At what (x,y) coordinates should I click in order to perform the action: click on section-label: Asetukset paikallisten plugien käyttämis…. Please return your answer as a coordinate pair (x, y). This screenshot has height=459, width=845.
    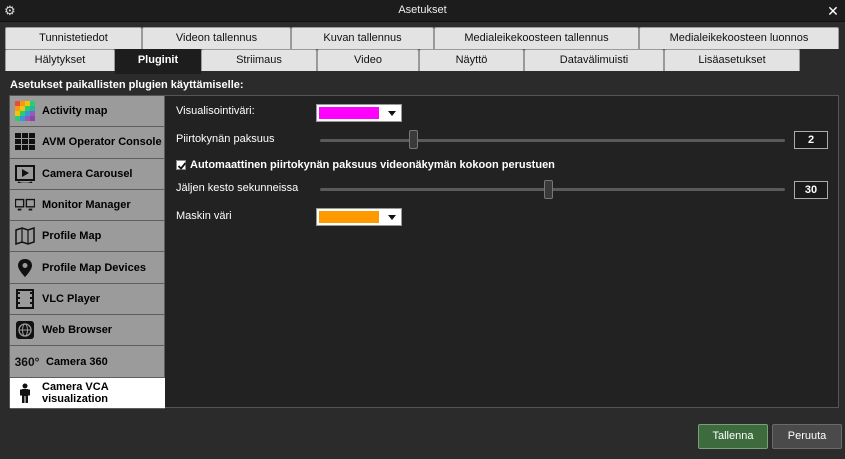
    Looking at the image, I should click on (127, 85).